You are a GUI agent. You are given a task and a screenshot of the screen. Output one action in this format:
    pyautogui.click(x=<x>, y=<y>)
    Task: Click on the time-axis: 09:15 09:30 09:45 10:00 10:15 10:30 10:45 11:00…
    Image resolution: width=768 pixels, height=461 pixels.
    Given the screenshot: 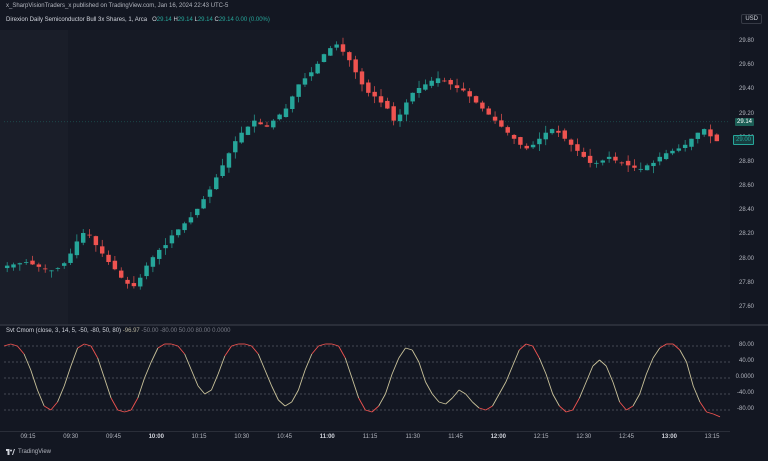 What is the action you would take?
    pyautogui.click(x=365, y=437)
    